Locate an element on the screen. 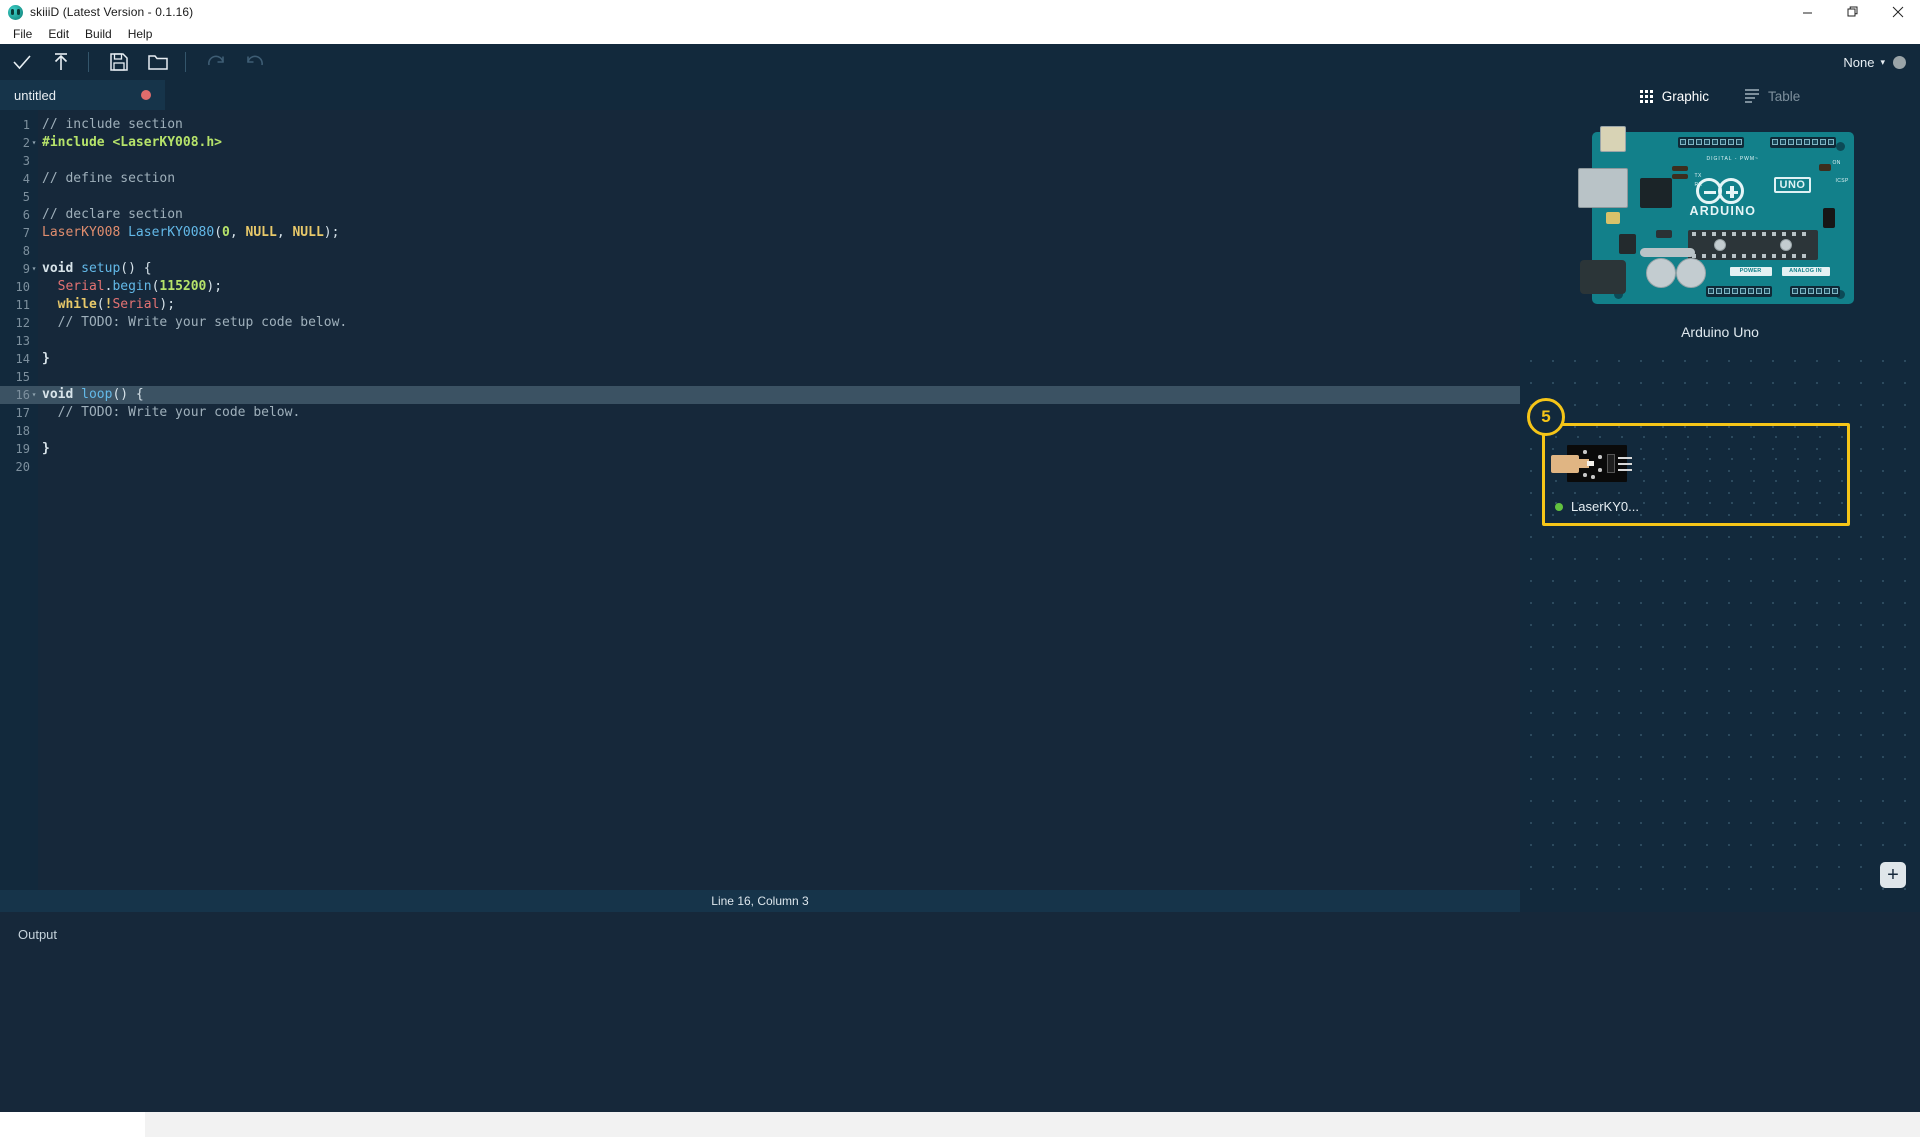  silk-on-label: ON is located at coordinates (1836, 162).